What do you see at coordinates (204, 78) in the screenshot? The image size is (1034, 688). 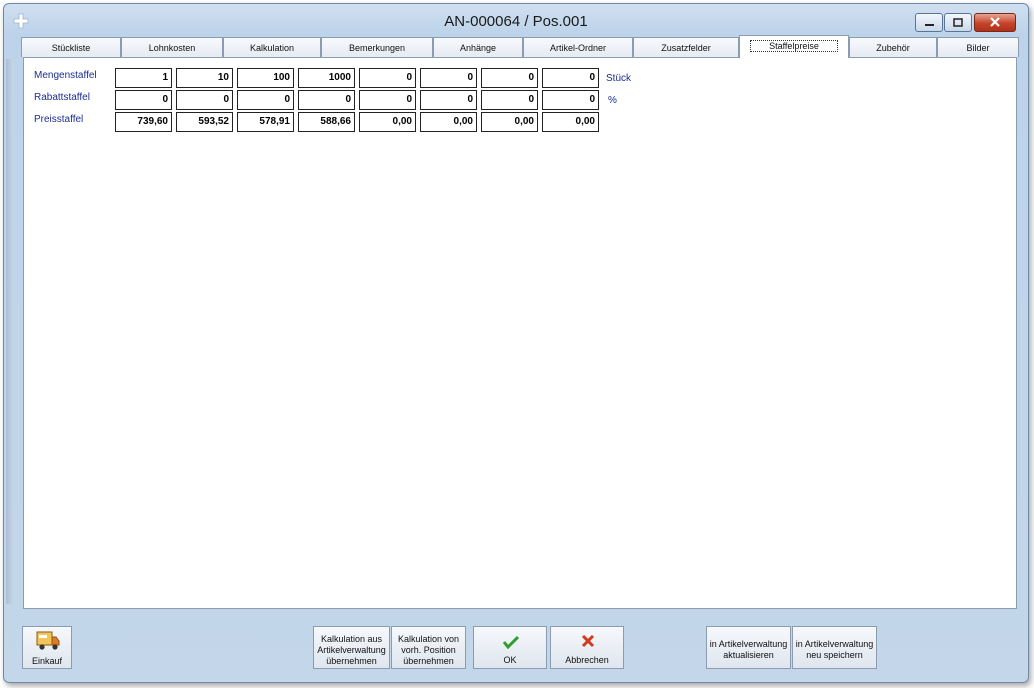 I see `mengen-field-2: 10` at bounding box center [204, 78].